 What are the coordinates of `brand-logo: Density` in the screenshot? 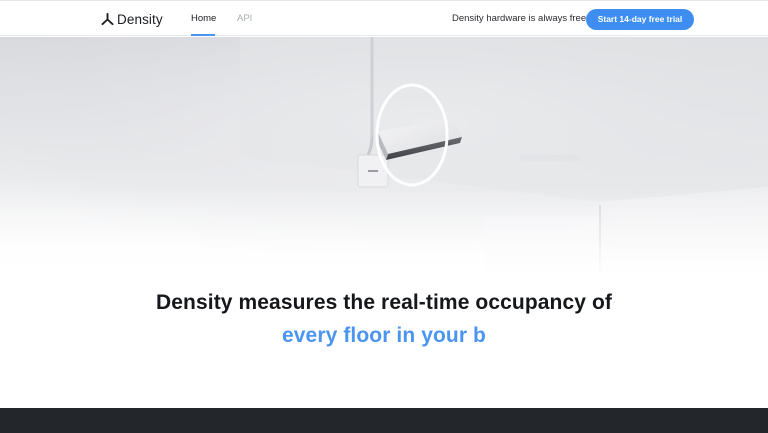 It's located at (132, 19).